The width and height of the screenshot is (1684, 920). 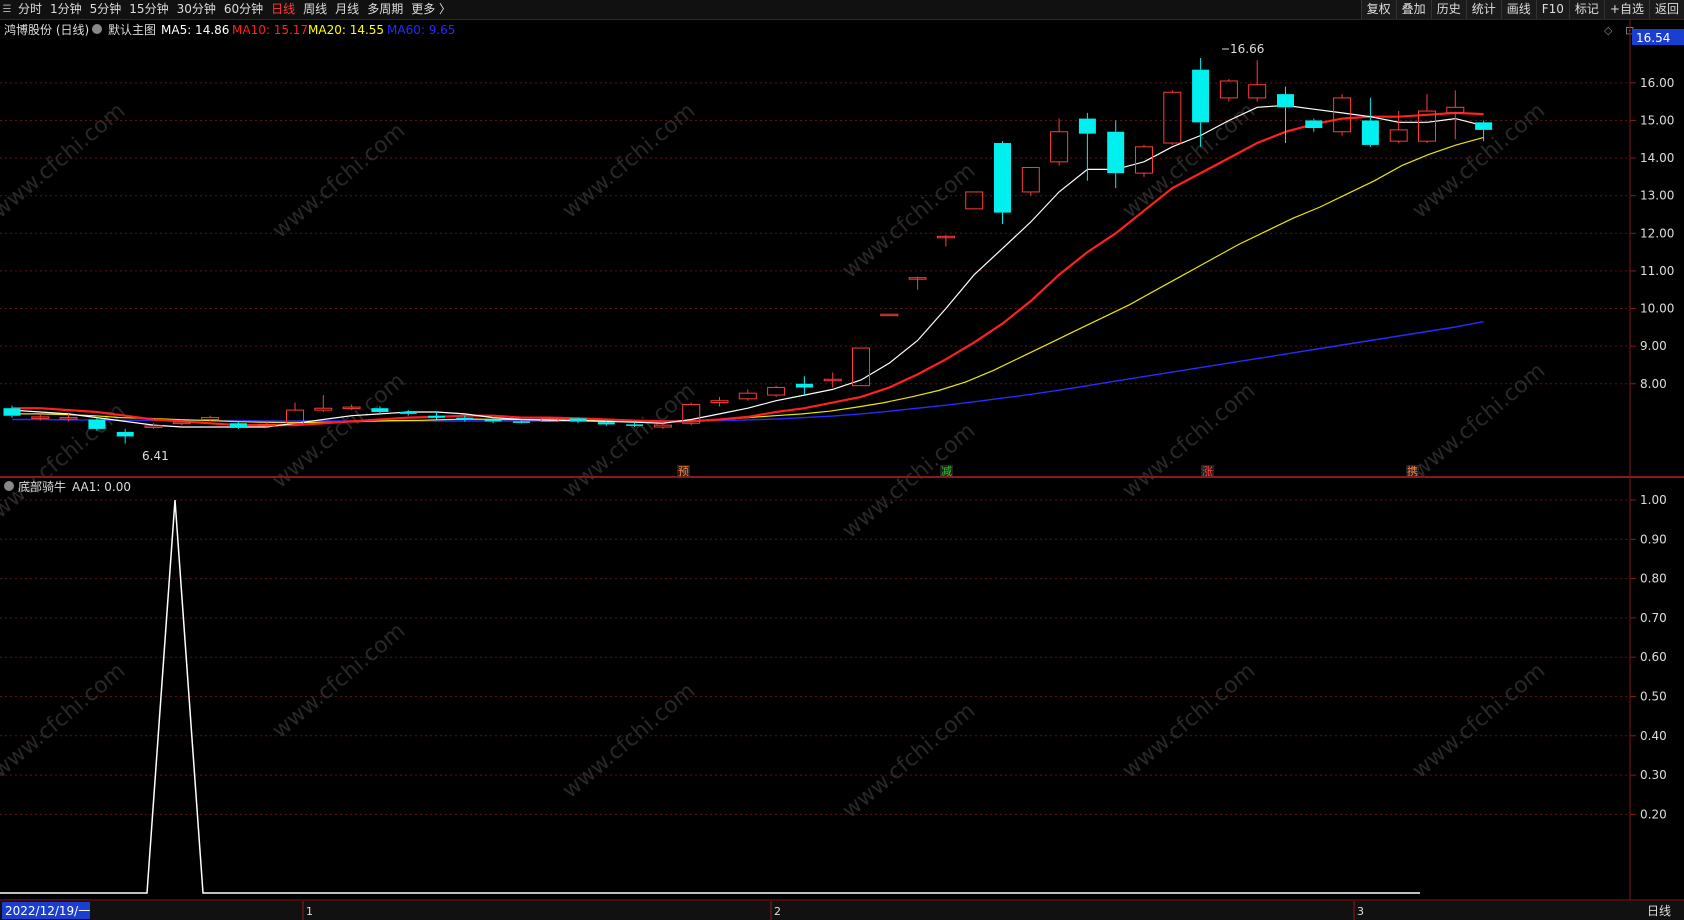 What do you see at coordinates (42, 486) in the screenshot?
I see `sub-indicator-name: 底部骑牛` at bounding box center [42, 486].